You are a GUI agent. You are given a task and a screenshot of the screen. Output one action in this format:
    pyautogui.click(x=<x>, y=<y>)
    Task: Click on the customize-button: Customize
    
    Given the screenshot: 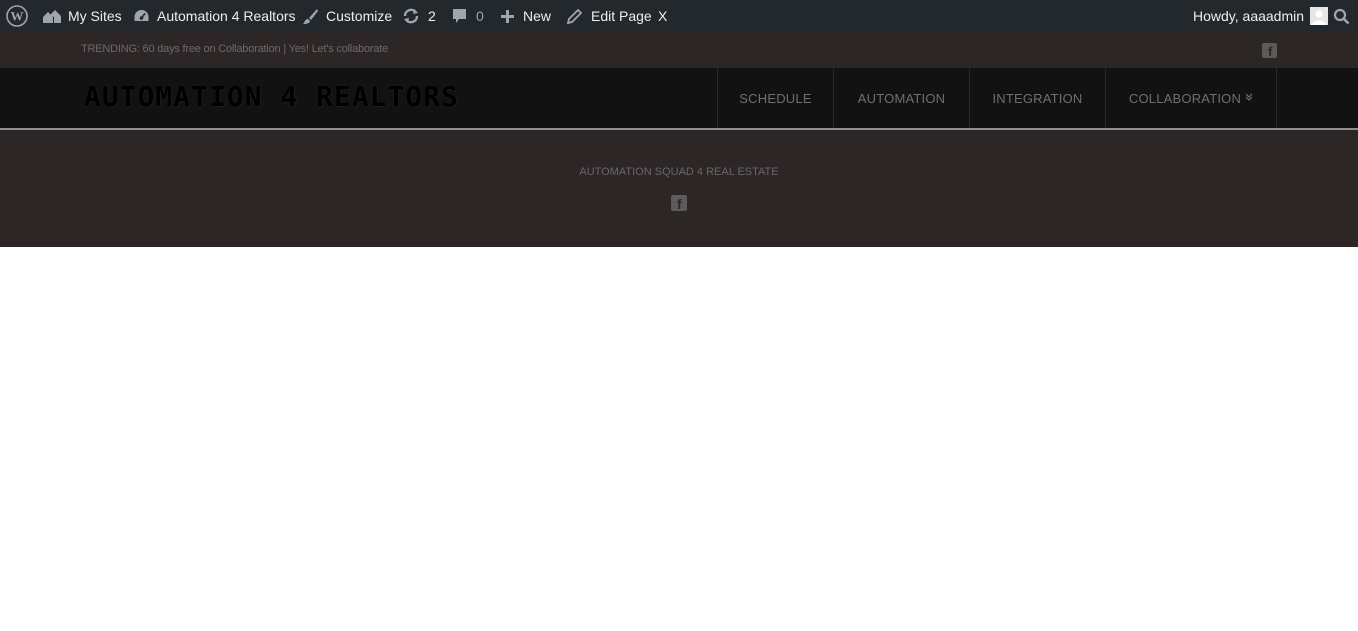 What is the action you would take?
    pyautogui.click(x=347, y=16)
    